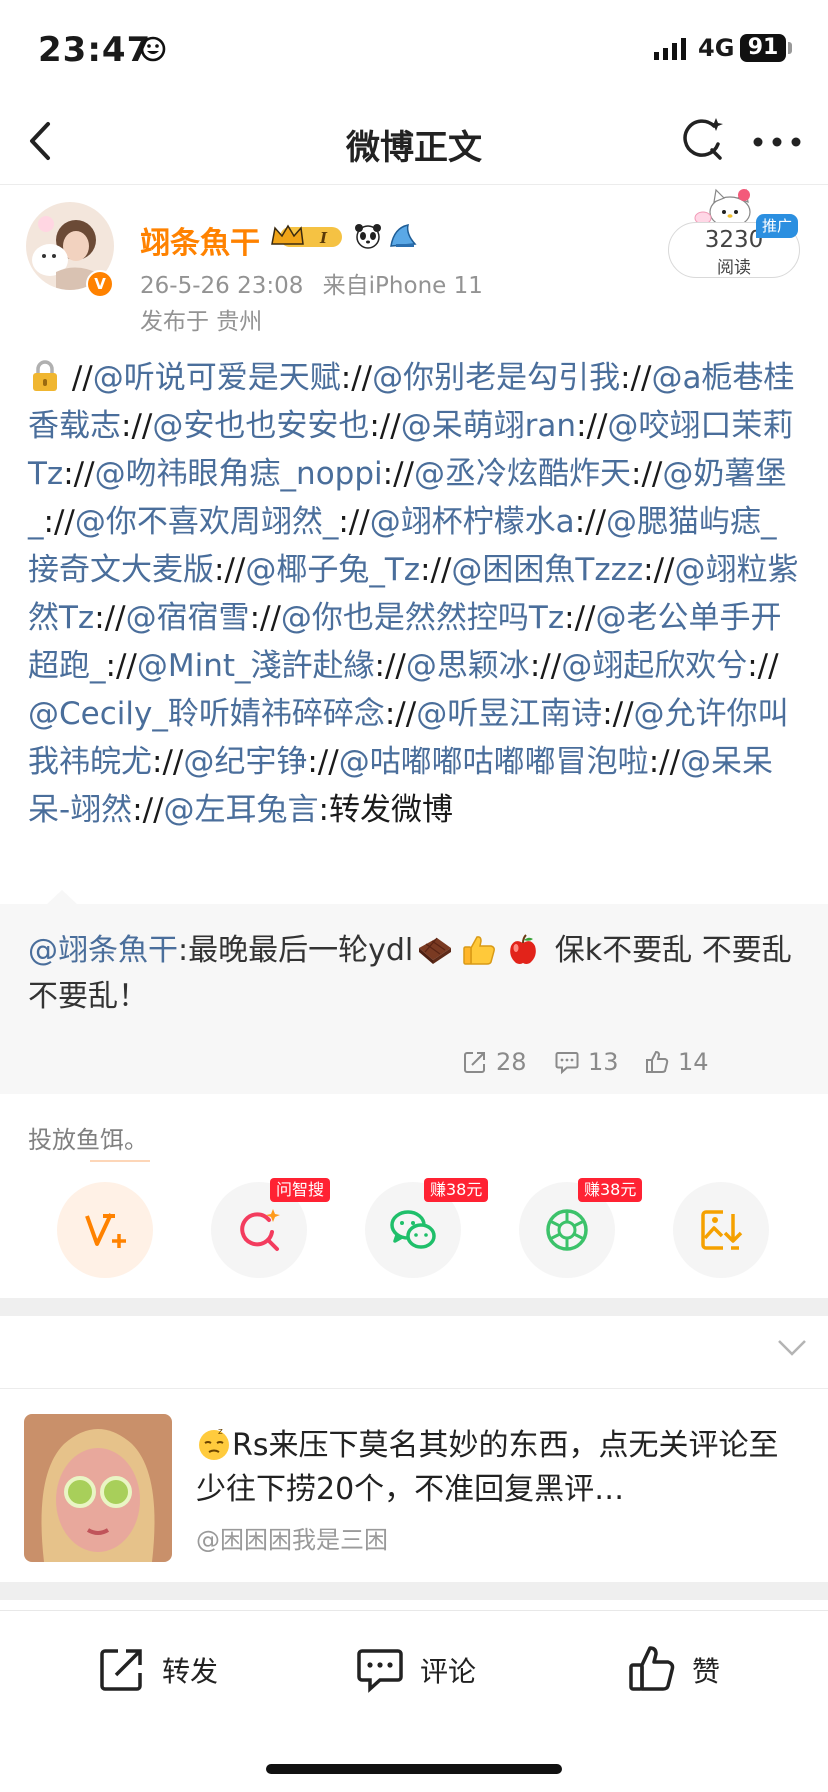 This screenshot has height=1792, width=828. I want to click on apple-icon, so click(523, 949).